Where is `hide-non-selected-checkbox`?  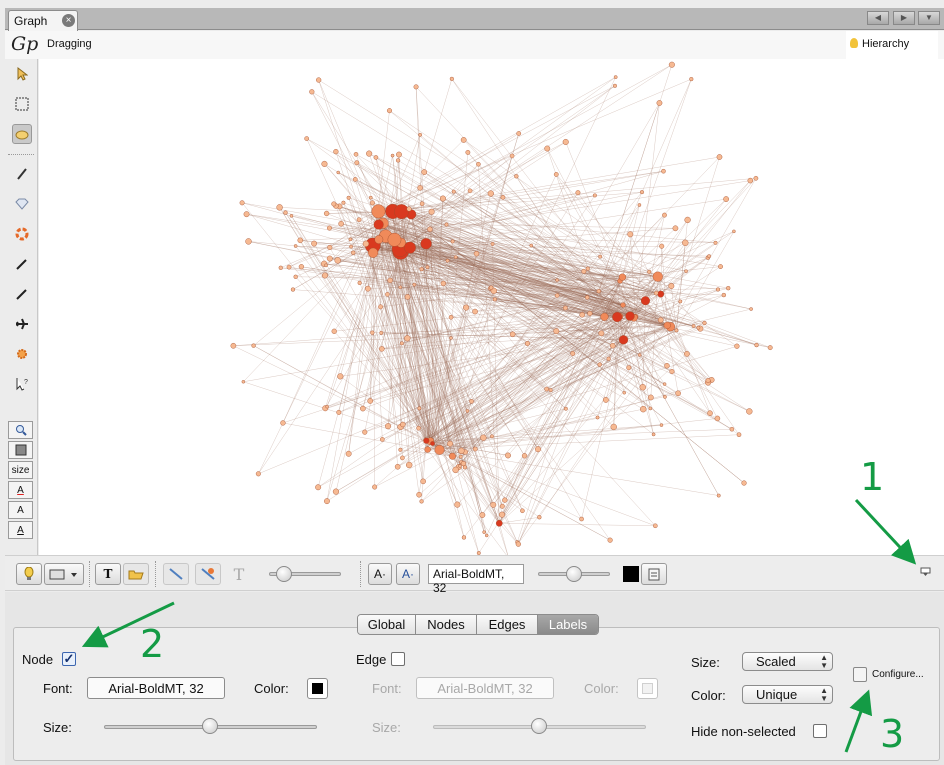 hide-non-selected-checkbox is located at coordinates (820, 731).